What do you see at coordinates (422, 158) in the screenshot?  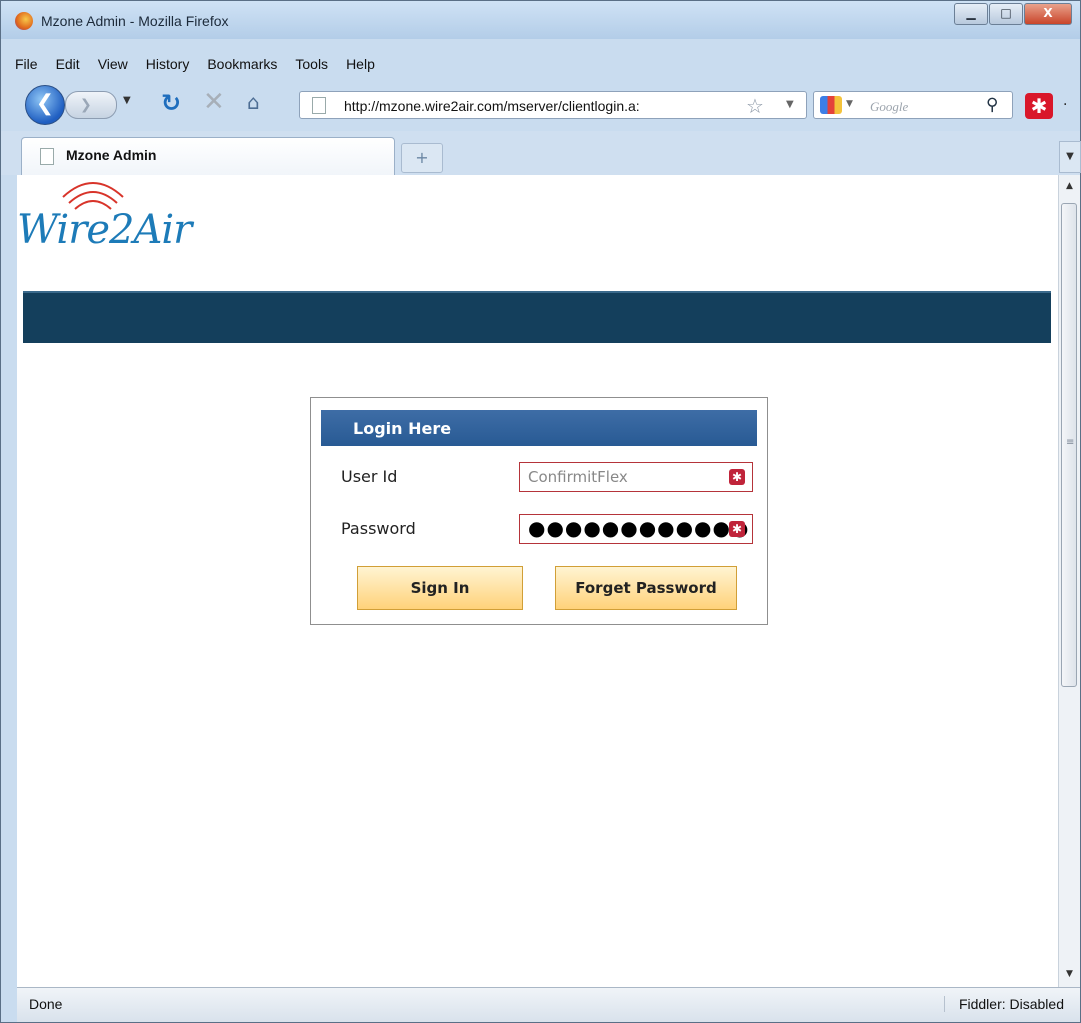 I see `new-tab-button: +` at bounding box center [422, 158].